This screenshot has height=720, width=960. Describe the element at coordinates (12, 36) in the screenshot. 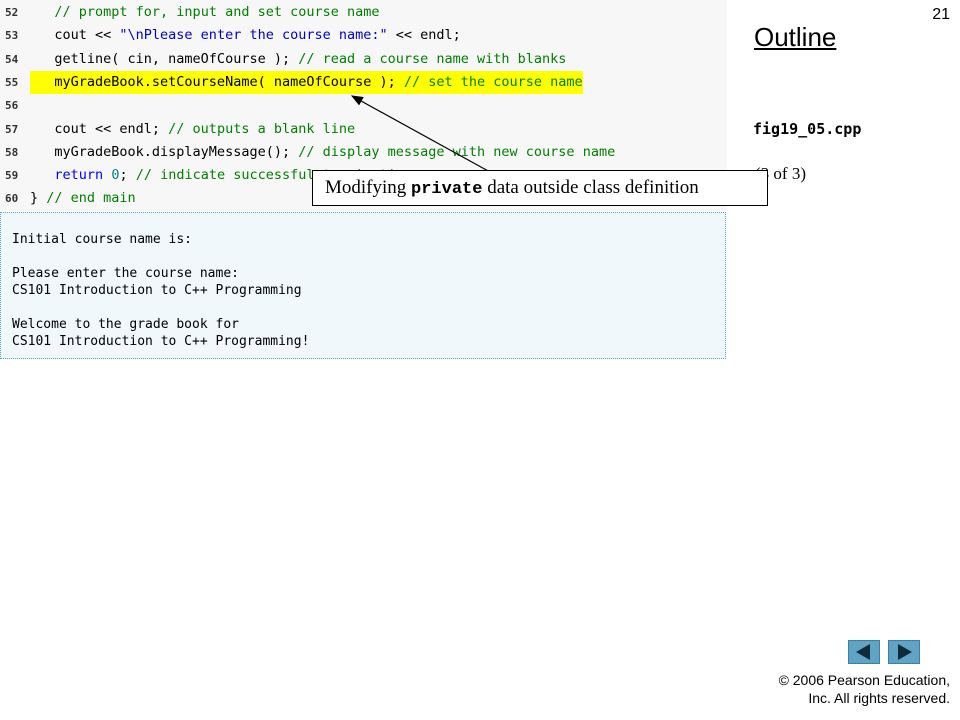

I see `line-number: 53` at that location.